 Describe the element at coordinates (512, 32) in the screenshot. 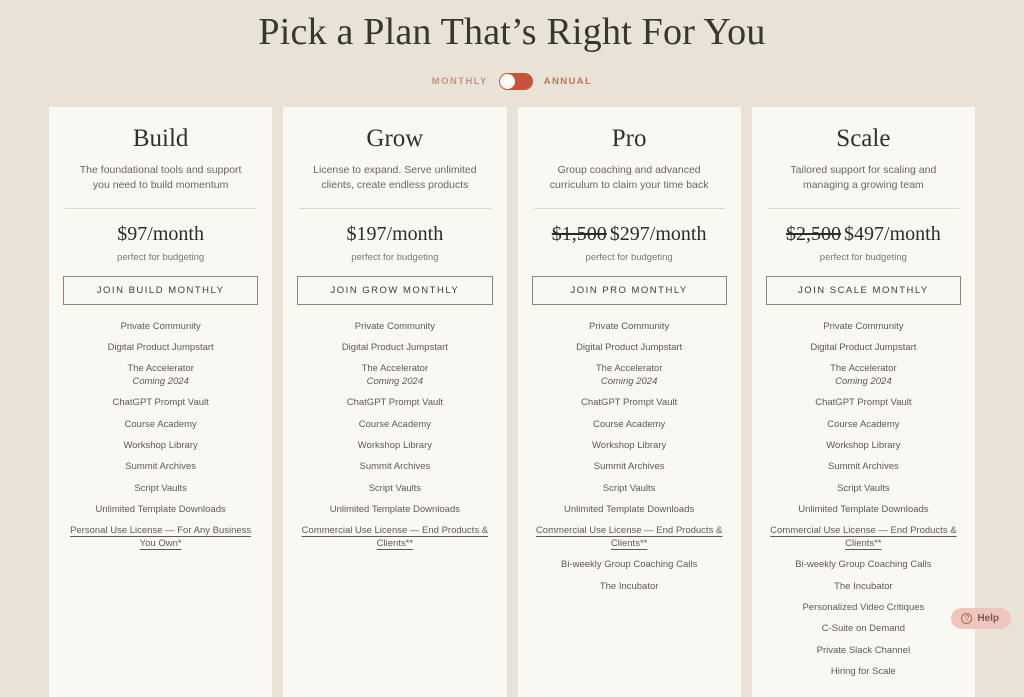

I see `page-title: Pick a Plan That’s Right For You` at that location.